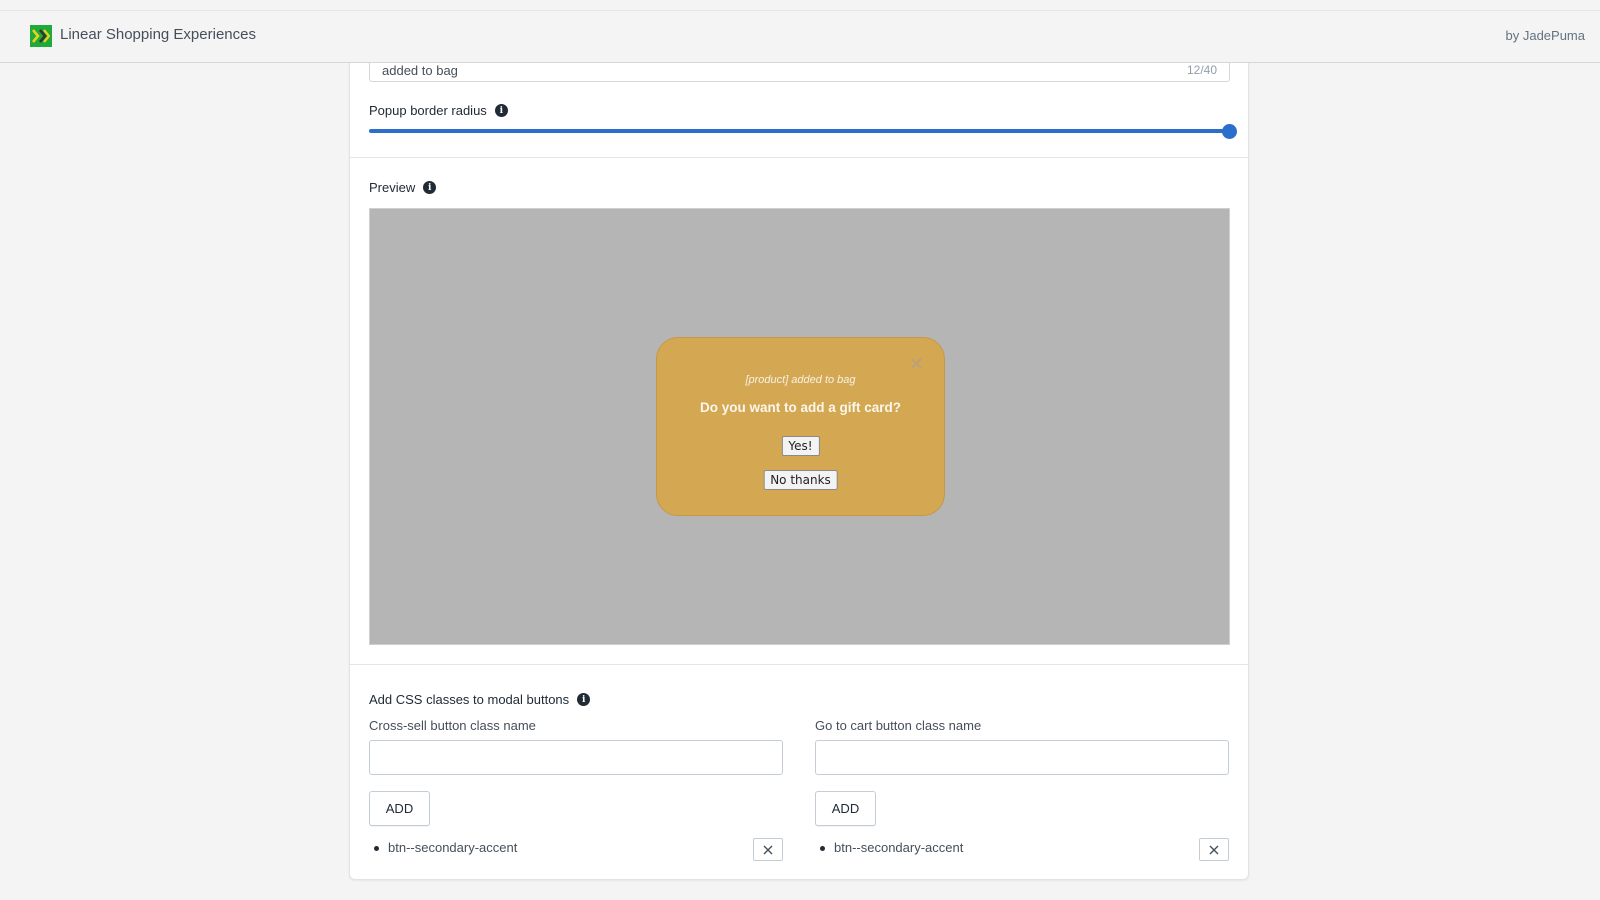  What do you see at coordinates (1022, 757) in the screenshot?
I see `go-to-cart-class-input` at bounding box center [1022, 757].